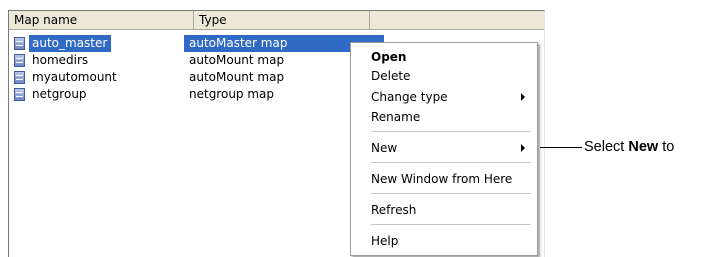 This screenshot has width=719, height=257. What do you see at coordinates (232, 94) in the screenshot?
I see `list-item-type: netgroup map` at bounding box center [232, 94].